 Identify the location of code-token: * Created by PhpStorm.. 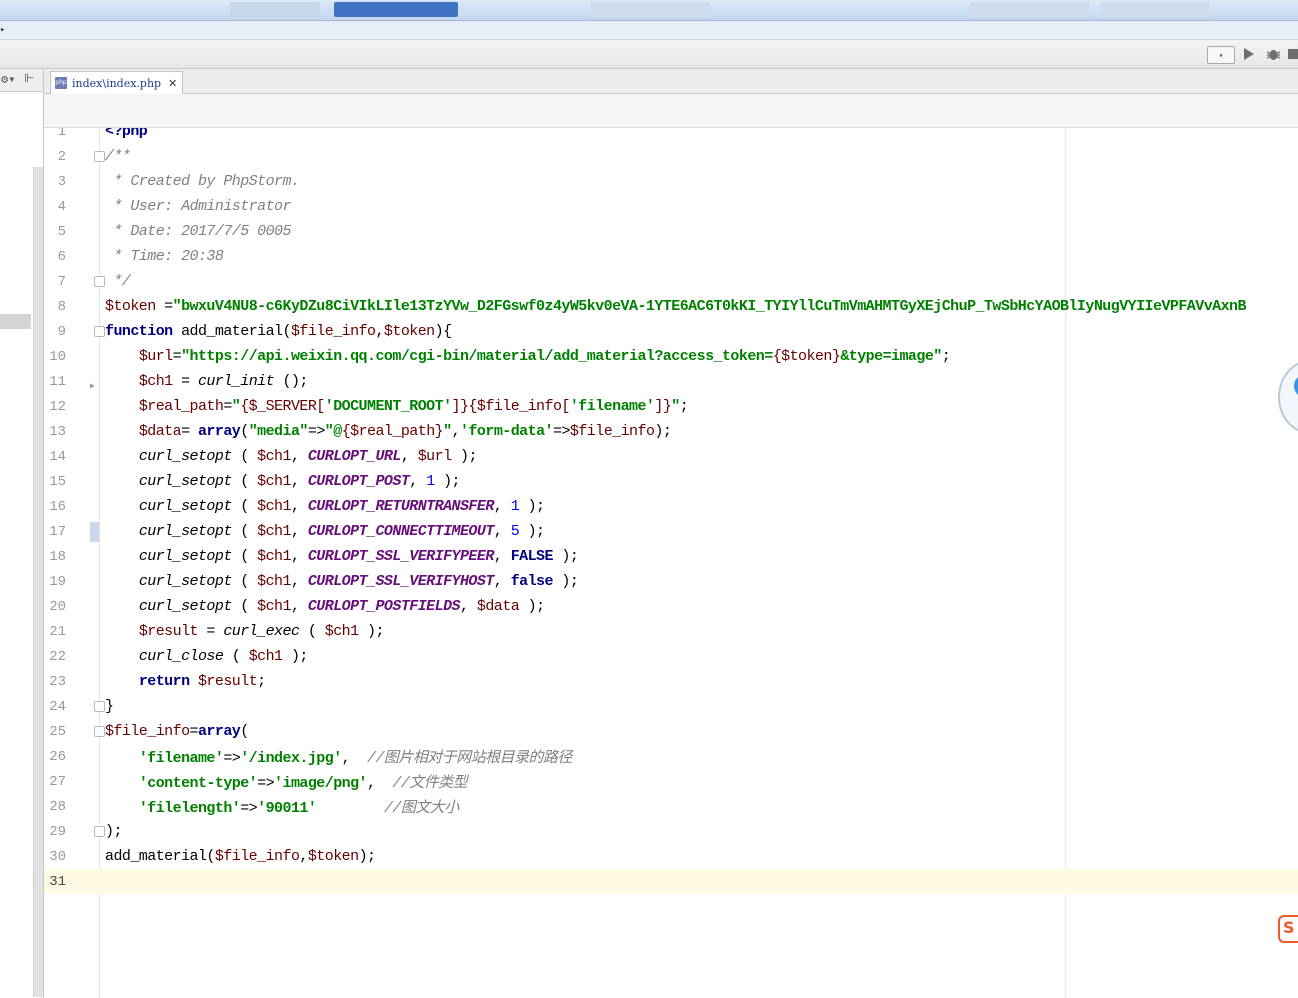
(202, 181).